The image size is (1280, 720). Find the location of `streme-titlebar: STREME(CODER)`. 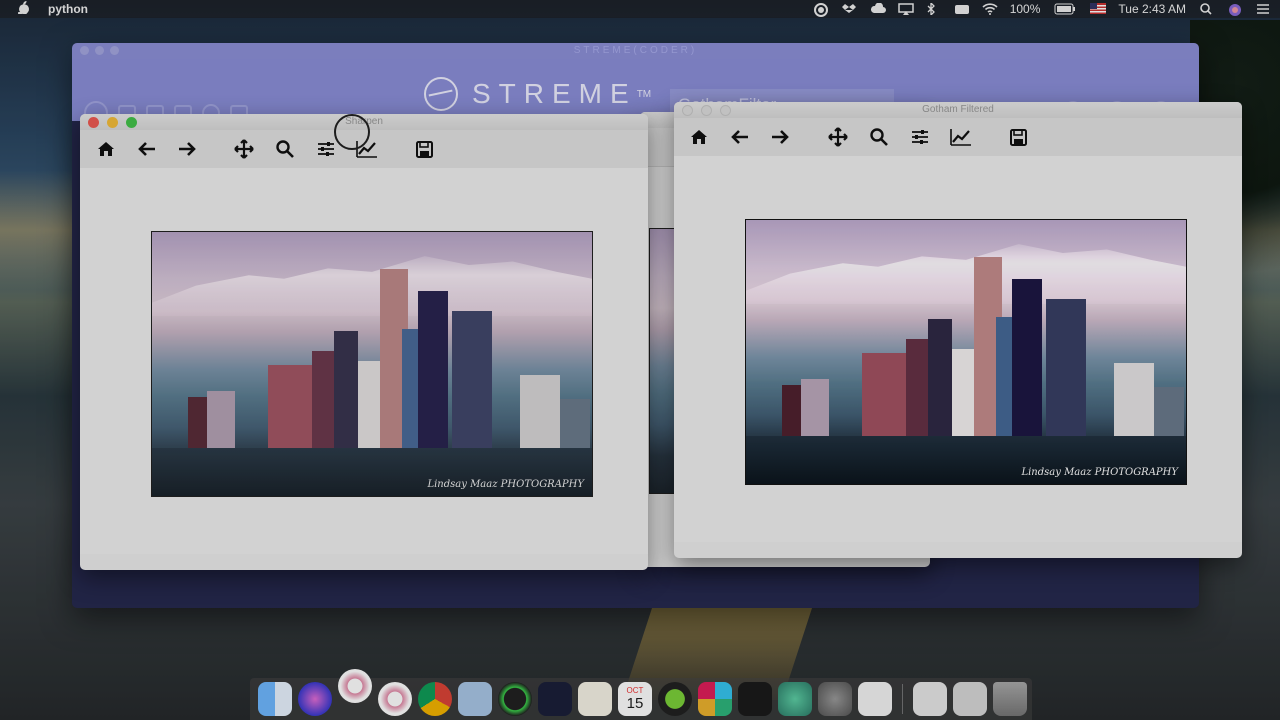

streme-titlebar: STREME(CODER) is located at coordinates (635, 51).